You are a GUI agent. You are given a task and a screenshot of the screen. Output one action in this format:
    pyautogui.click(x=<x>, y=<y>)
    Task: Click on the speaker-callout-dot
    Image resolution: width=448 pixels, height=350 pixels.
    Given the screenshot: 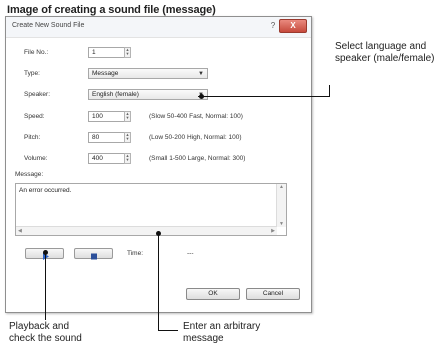 What is the action you would take?
    pyautogui.click(x=201, y=96)
    